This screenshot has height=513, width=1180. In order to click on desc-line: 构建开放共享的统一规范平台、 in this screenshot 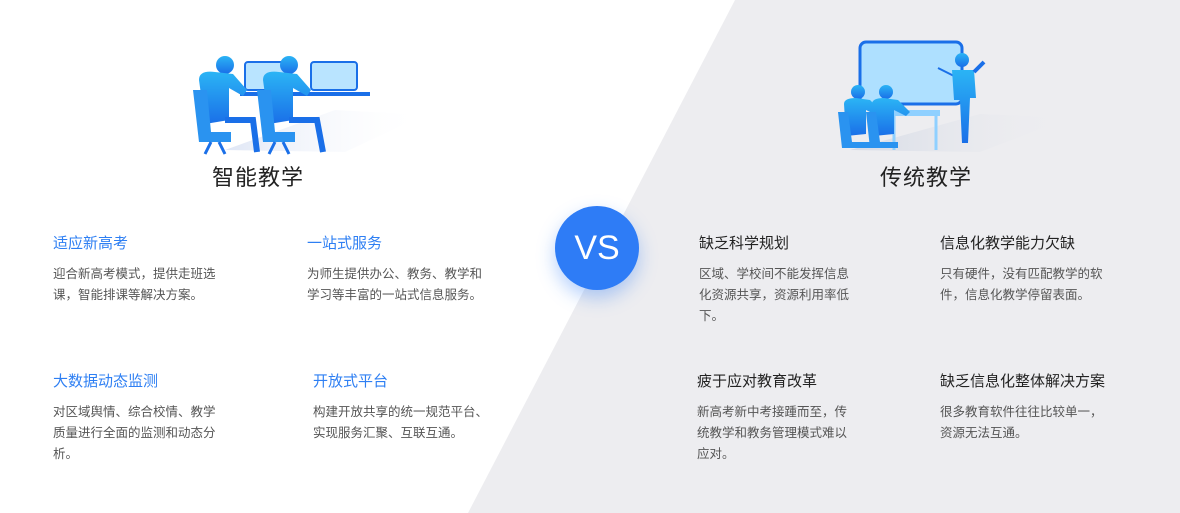, I will do `click(401, 411)`.